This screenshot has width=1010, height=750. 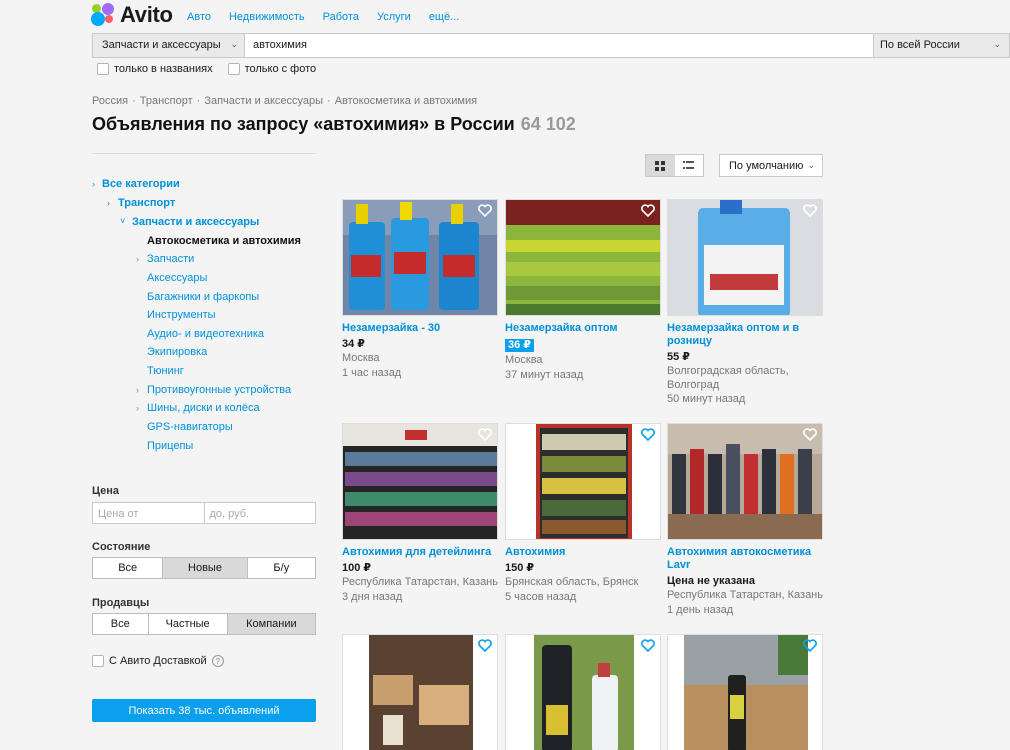 I want to click on listing-location: Республика Татарстан, Казань, so click(x=745, y=595).